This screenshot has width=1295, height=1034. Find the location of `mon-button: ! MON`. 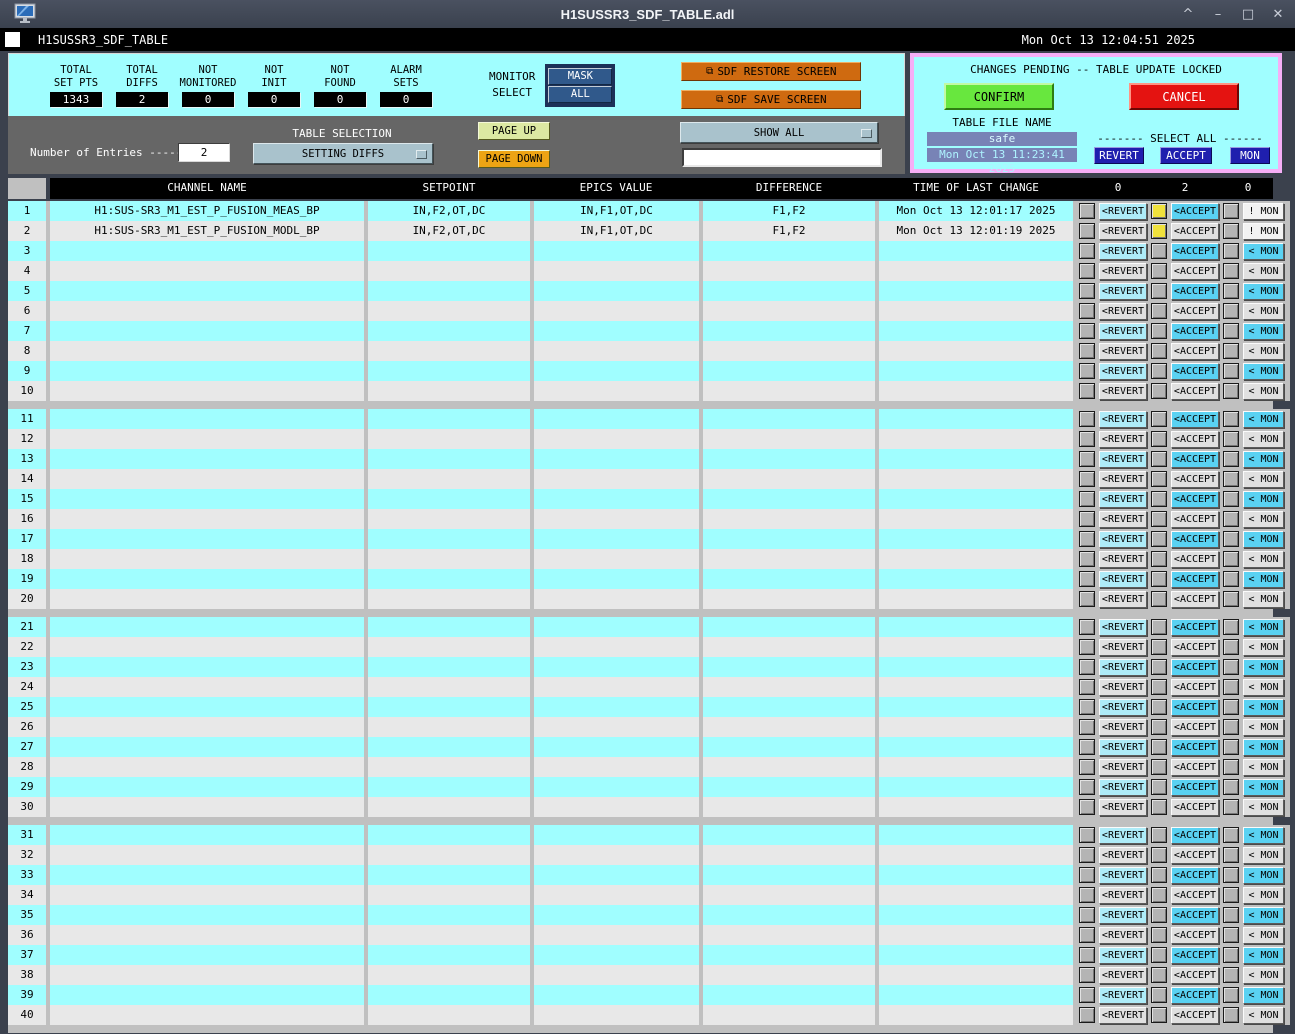

mon-button: ! MON is located at coordinates (1263, 231).